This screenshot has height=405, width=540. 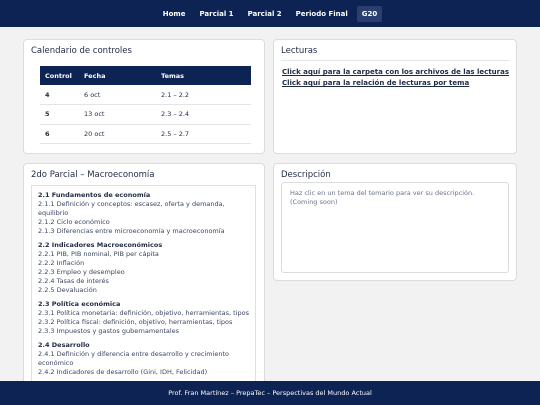 What do you see at coordinates (143, 345) in the screenshot?
I see `syllabus-section: 2.4 Desarrollo` at bounding box center [143, 345].